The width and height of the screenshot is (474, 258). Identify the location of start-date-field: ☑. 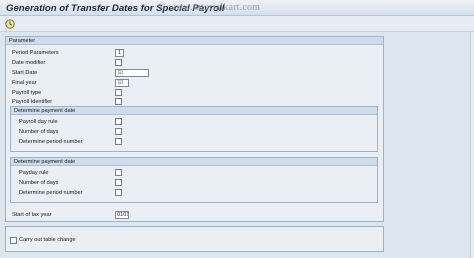
(132, 73).